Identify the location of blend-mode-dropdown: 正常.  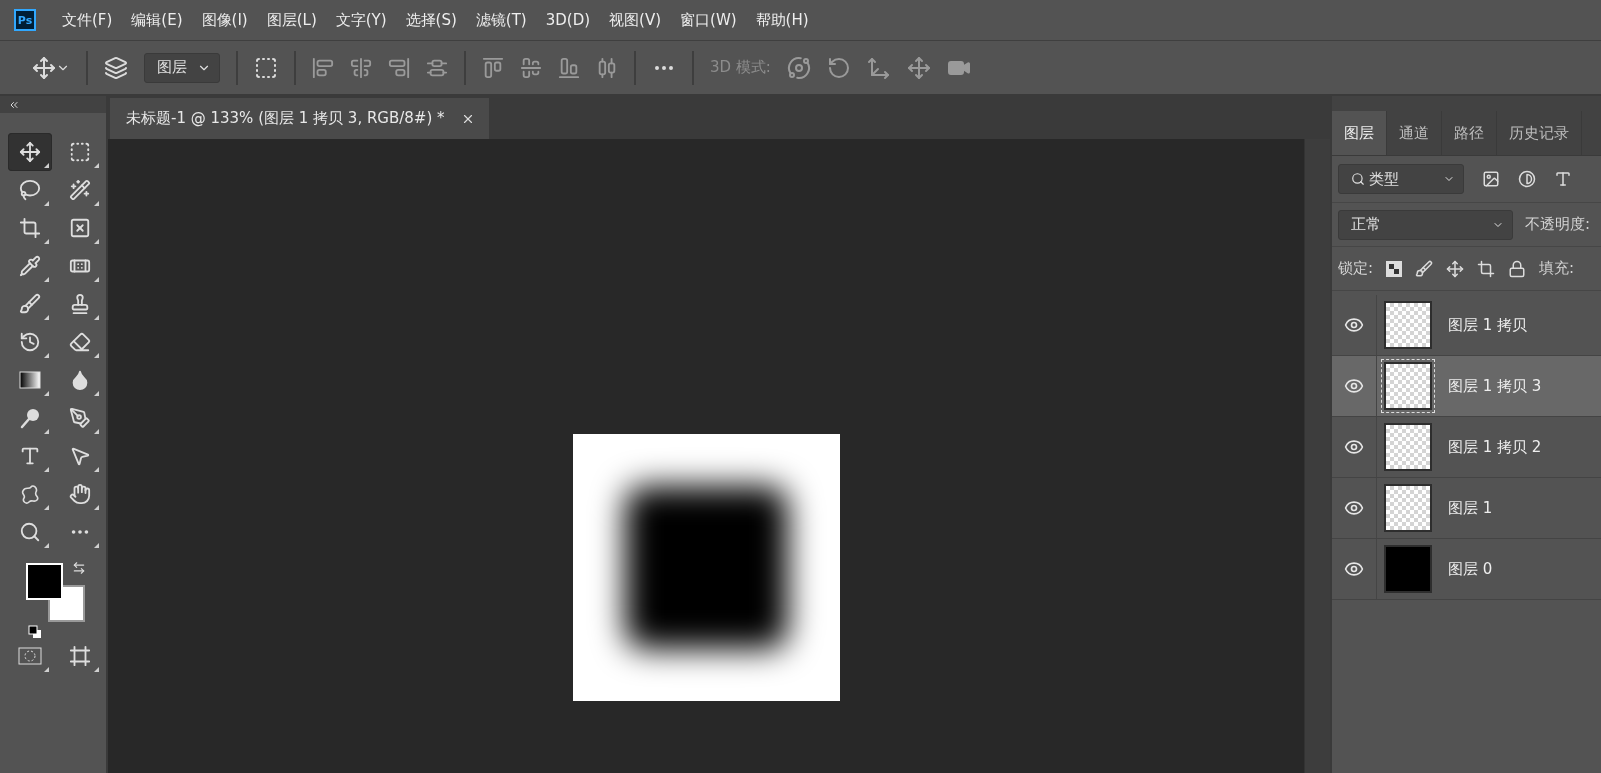
(1425, 224).